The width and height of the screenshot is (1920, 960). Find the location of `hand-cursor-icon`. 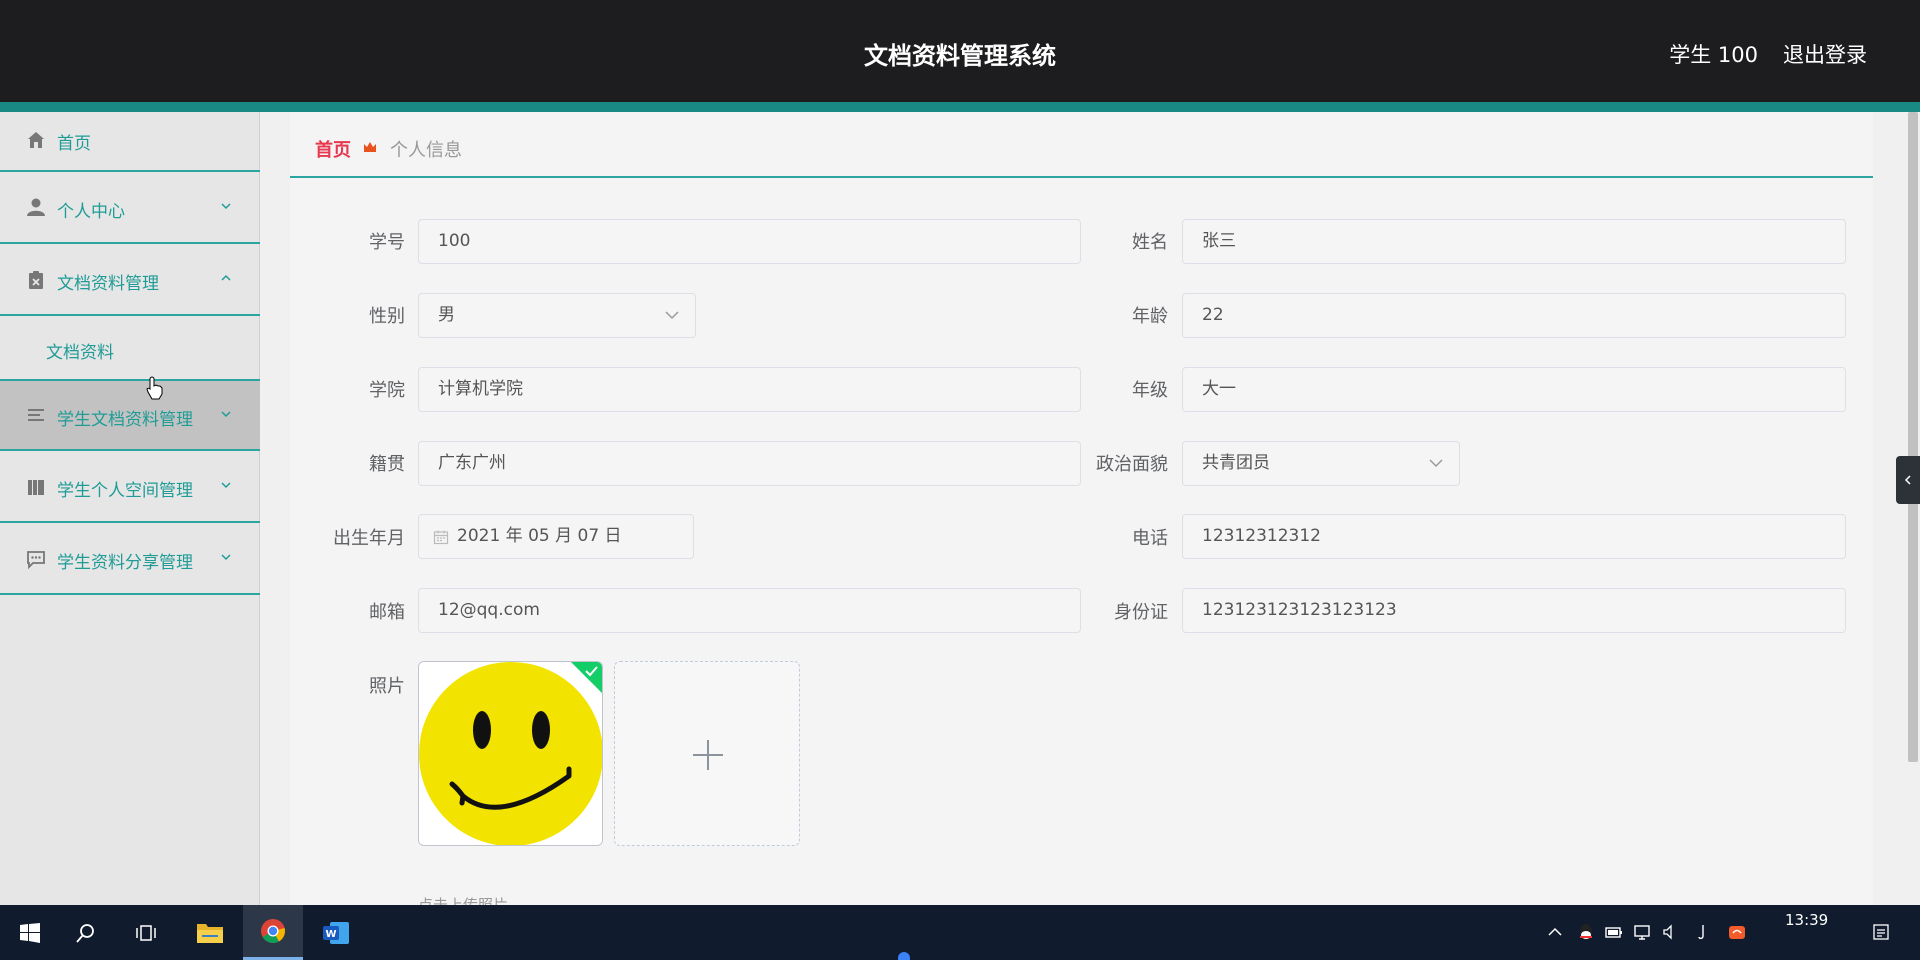

hand-cursor-icon is located at coordinates (154, 388).